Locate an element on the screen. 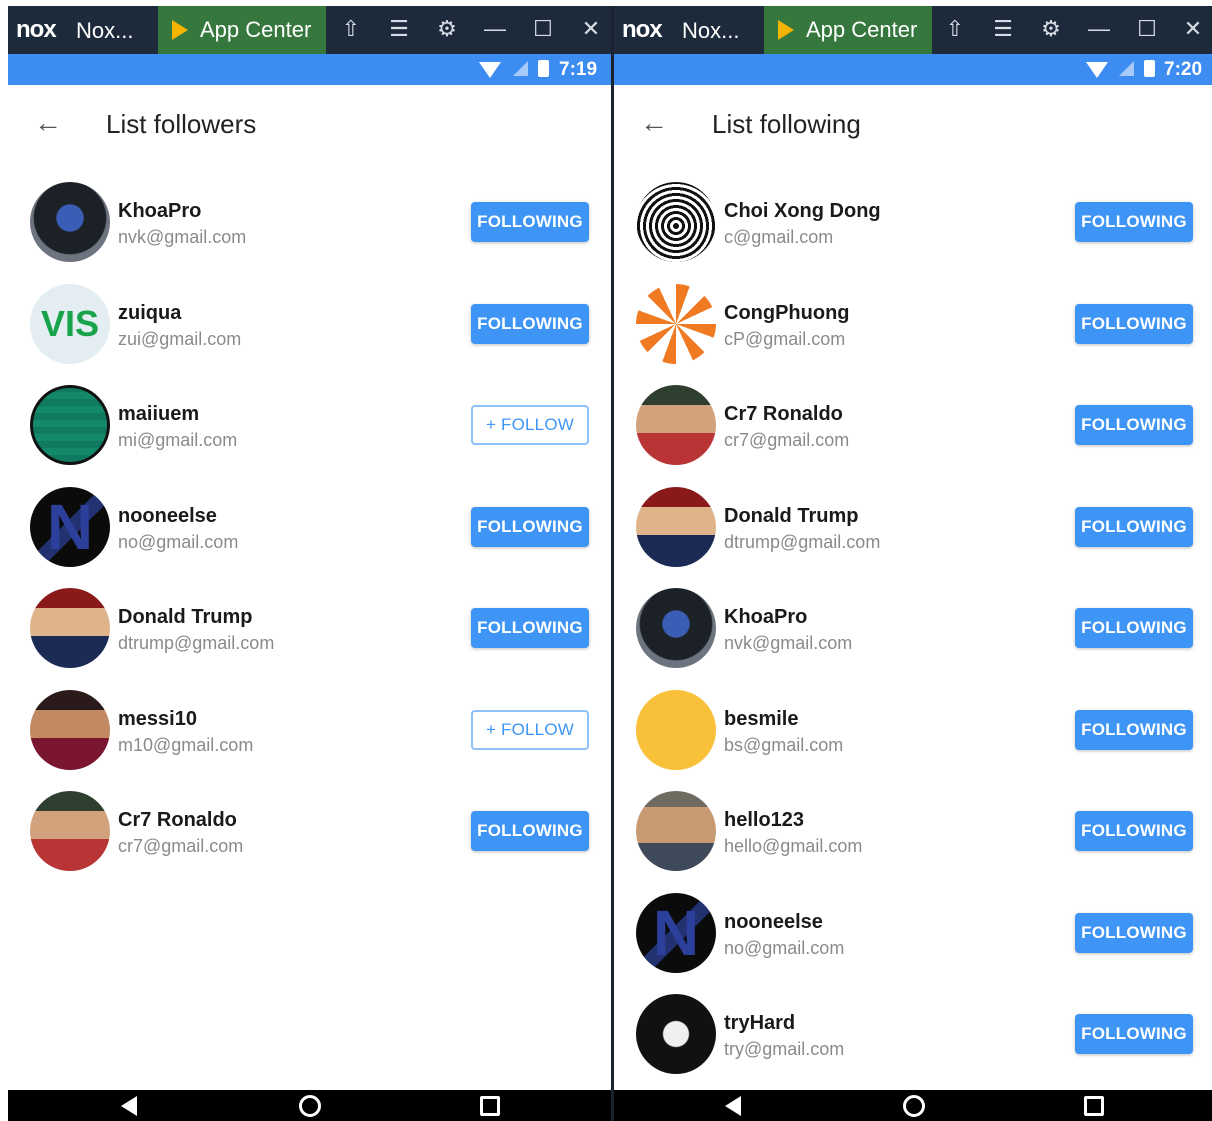  app-bar: ← List followers is located at coordinates (309, 125).